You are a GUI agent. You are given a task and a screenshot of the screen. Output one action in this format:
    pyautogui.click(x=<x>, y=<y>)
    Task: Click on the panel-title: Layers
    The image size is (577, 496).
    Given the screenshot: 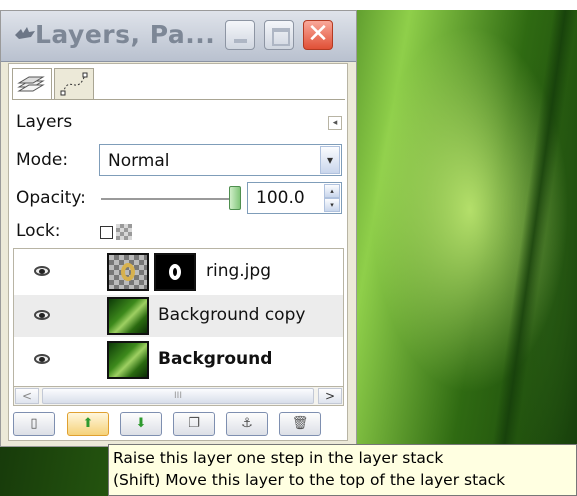 What is the action you would take?
    pyautogui.click(x=44, y=122)
    